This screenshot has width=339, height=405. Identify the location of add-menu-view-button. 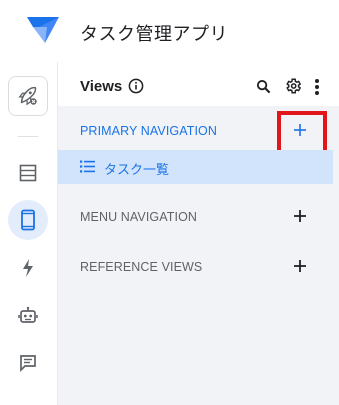
(300, 216).